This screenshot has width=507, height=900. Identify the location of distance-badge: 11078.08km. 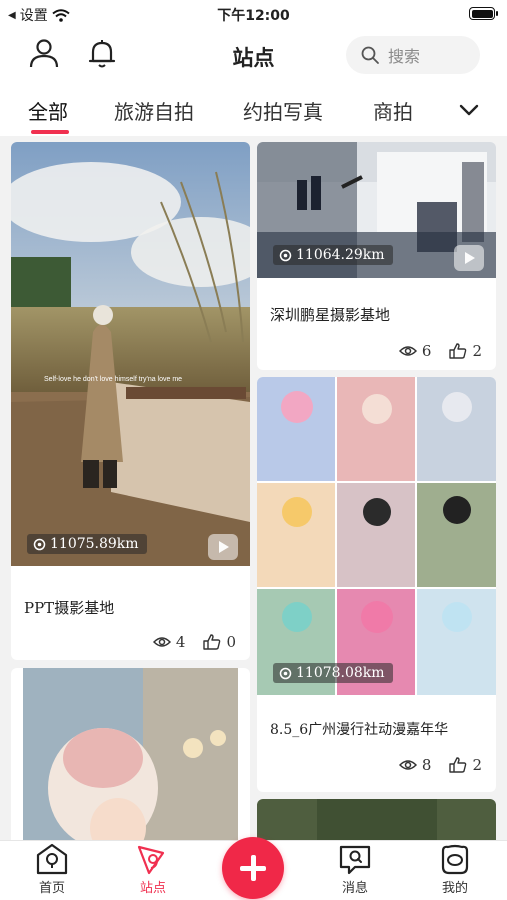
(333, 673).